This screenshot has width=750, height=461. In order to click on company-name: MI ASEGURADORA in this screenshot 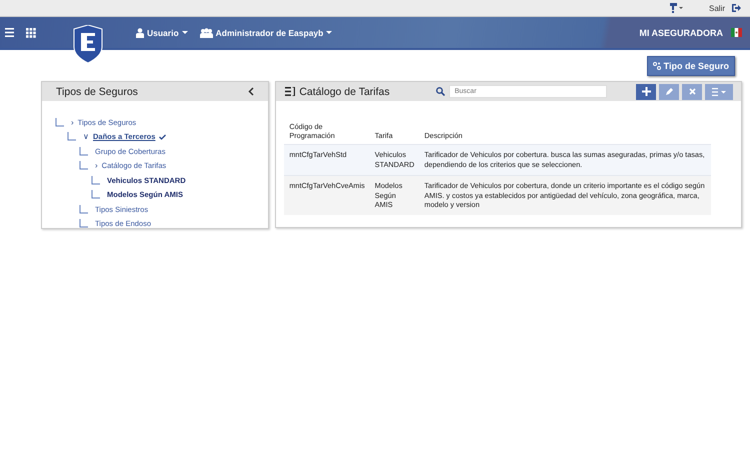, I will do `click(681, 33)`.